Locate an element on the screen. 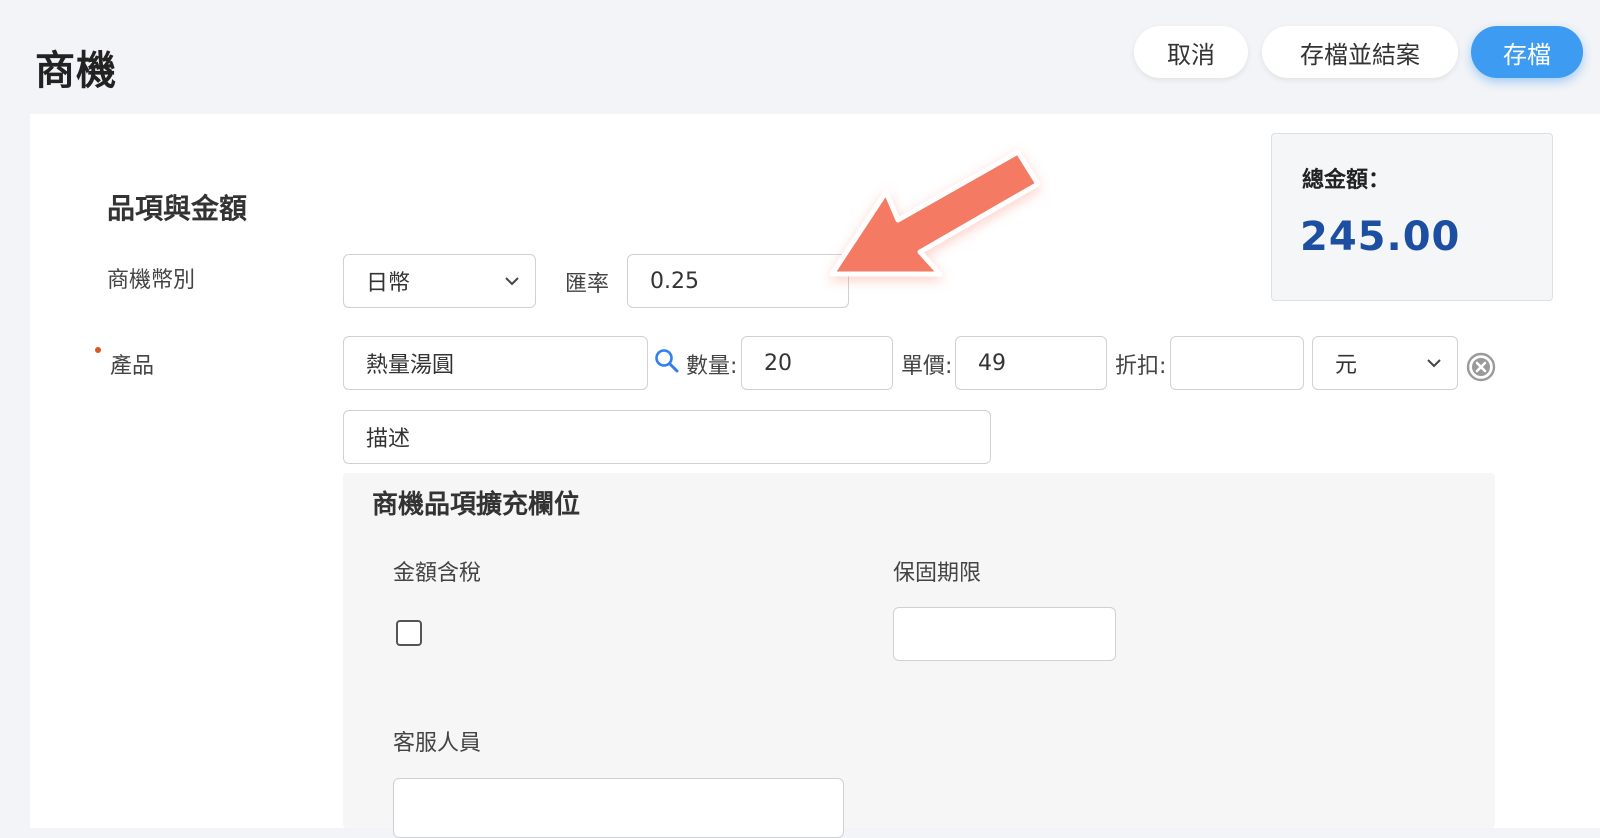 The height and width of the screenshot is (838, 1600). warranty-input is located at coordinates (1004, 634).